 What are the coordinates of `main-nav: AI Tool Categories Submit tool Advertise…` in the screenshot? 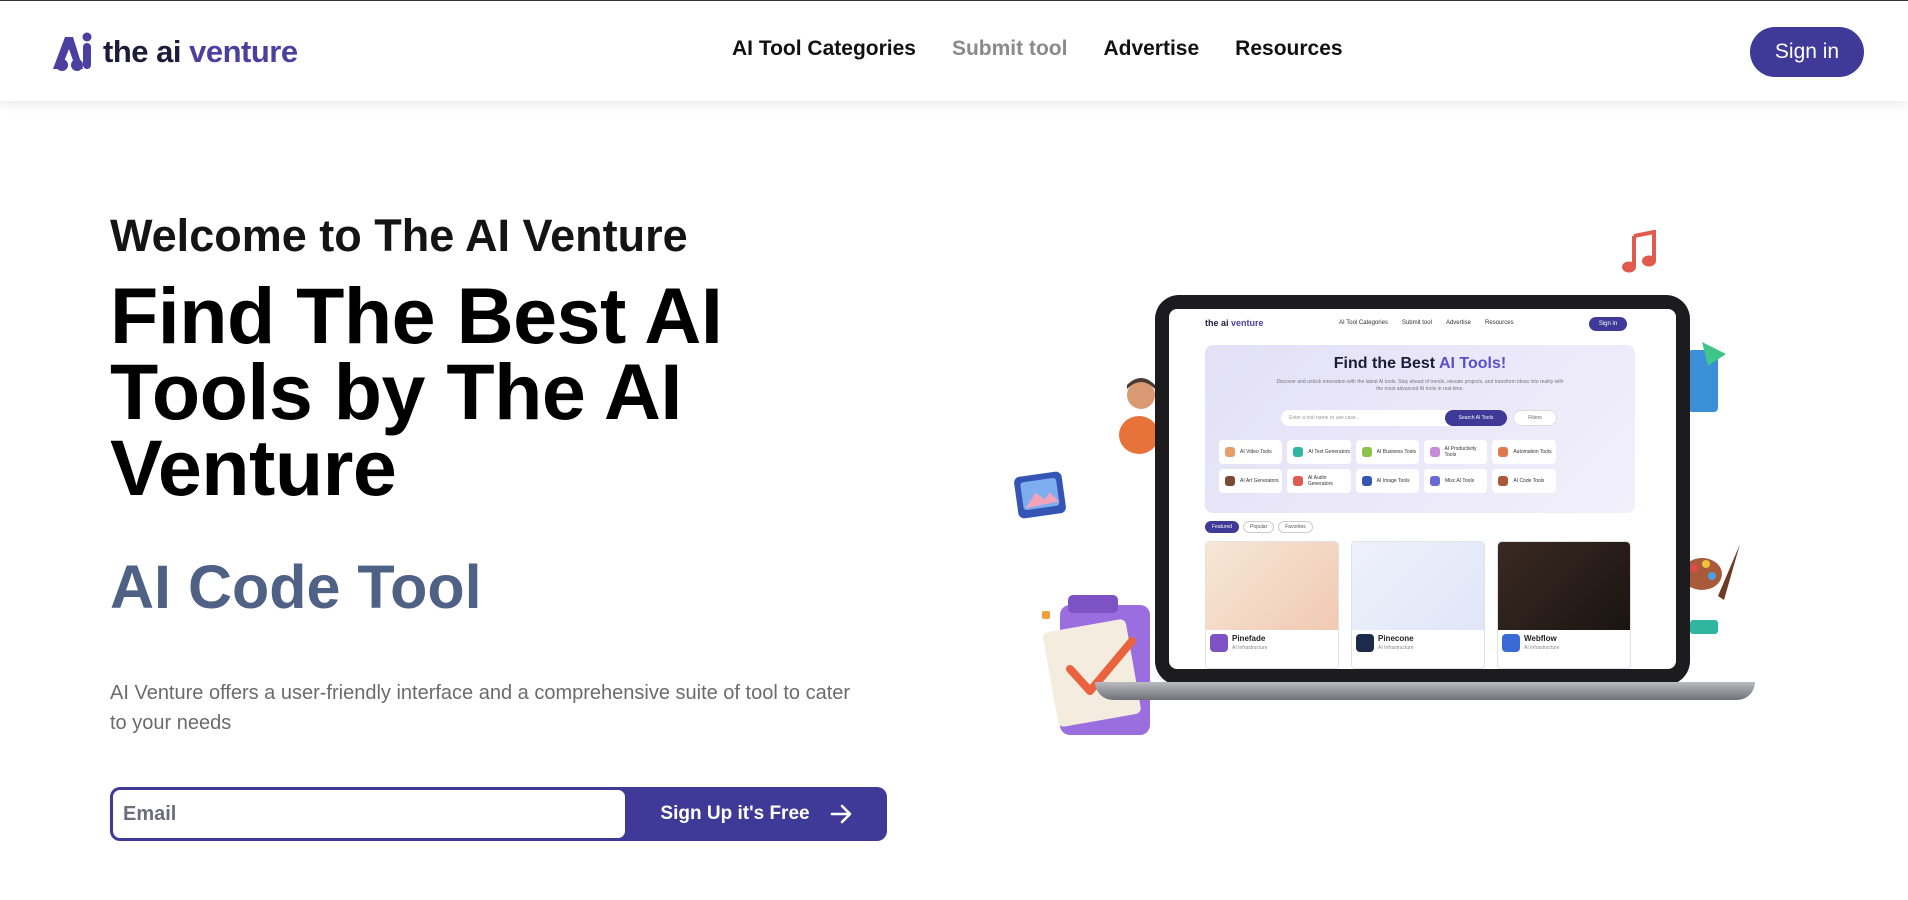 It's located at (1037, 49).